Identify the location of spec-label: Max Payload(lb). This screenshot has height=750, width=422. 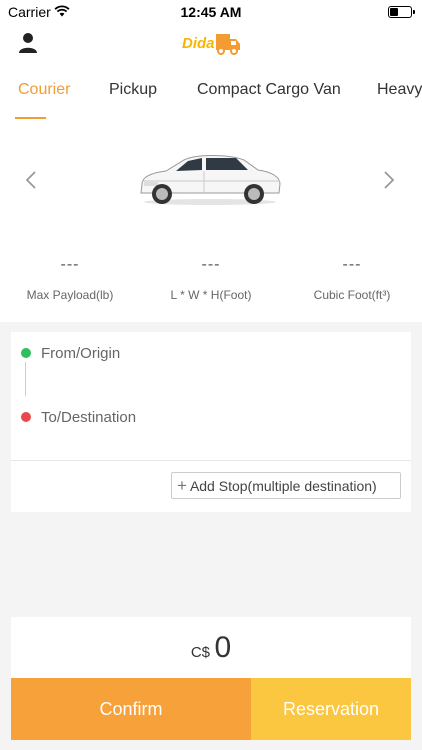
(70, 295).